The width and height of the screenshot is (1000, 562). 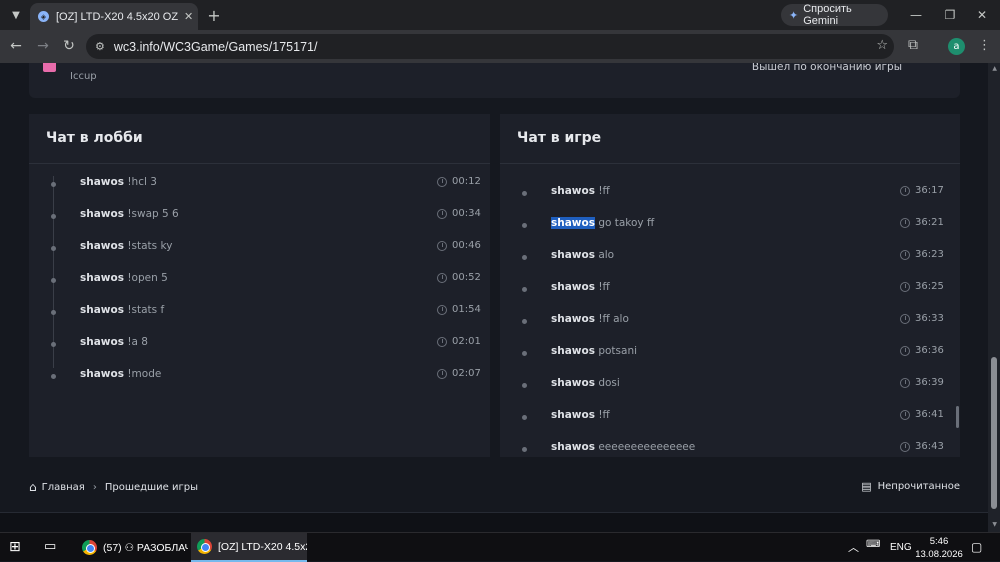 I want to click on address-bar: ⚙ wc3.info/WC3Game/Games/175171/ ☆, so click(x=490, y=46).